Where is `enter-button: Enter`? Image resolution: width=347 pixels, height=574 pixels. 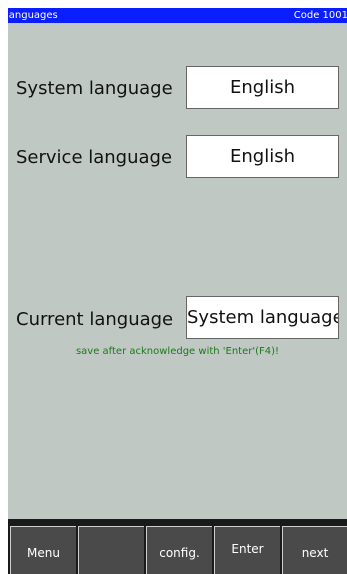 enter-button: Enter is located at coordinates (247, 550).